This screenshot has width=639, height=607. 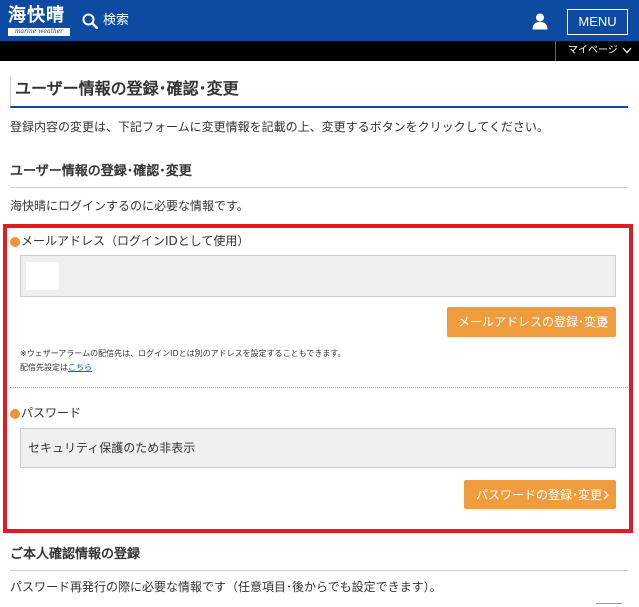 I want to click on search-label: 検索, so click(x=116, y=20).